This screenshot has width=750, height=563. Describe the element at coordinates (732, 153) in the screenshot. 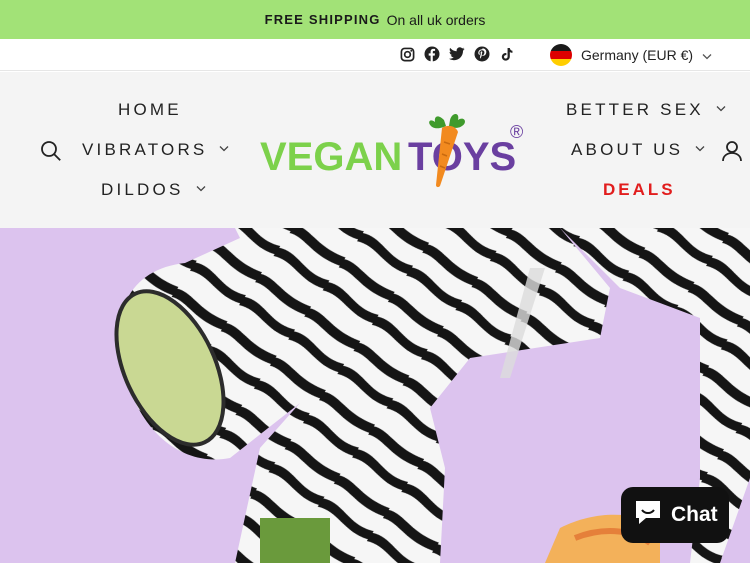

I see `account-icon` at that location.